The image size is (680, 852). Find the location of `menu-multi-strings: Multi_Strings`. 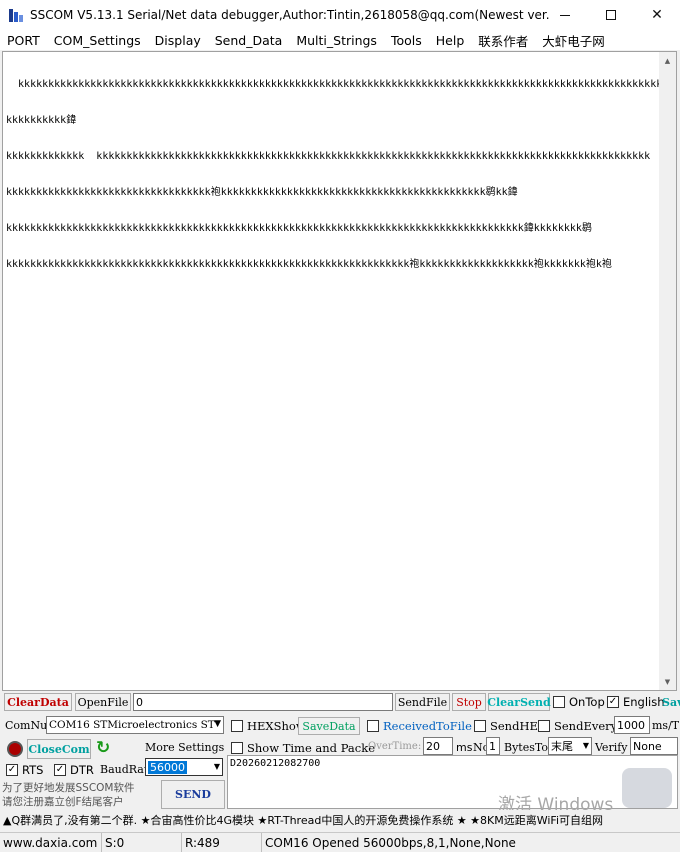

menu-multi-strings: Multi_Strings is located at coordinates (336, 40).